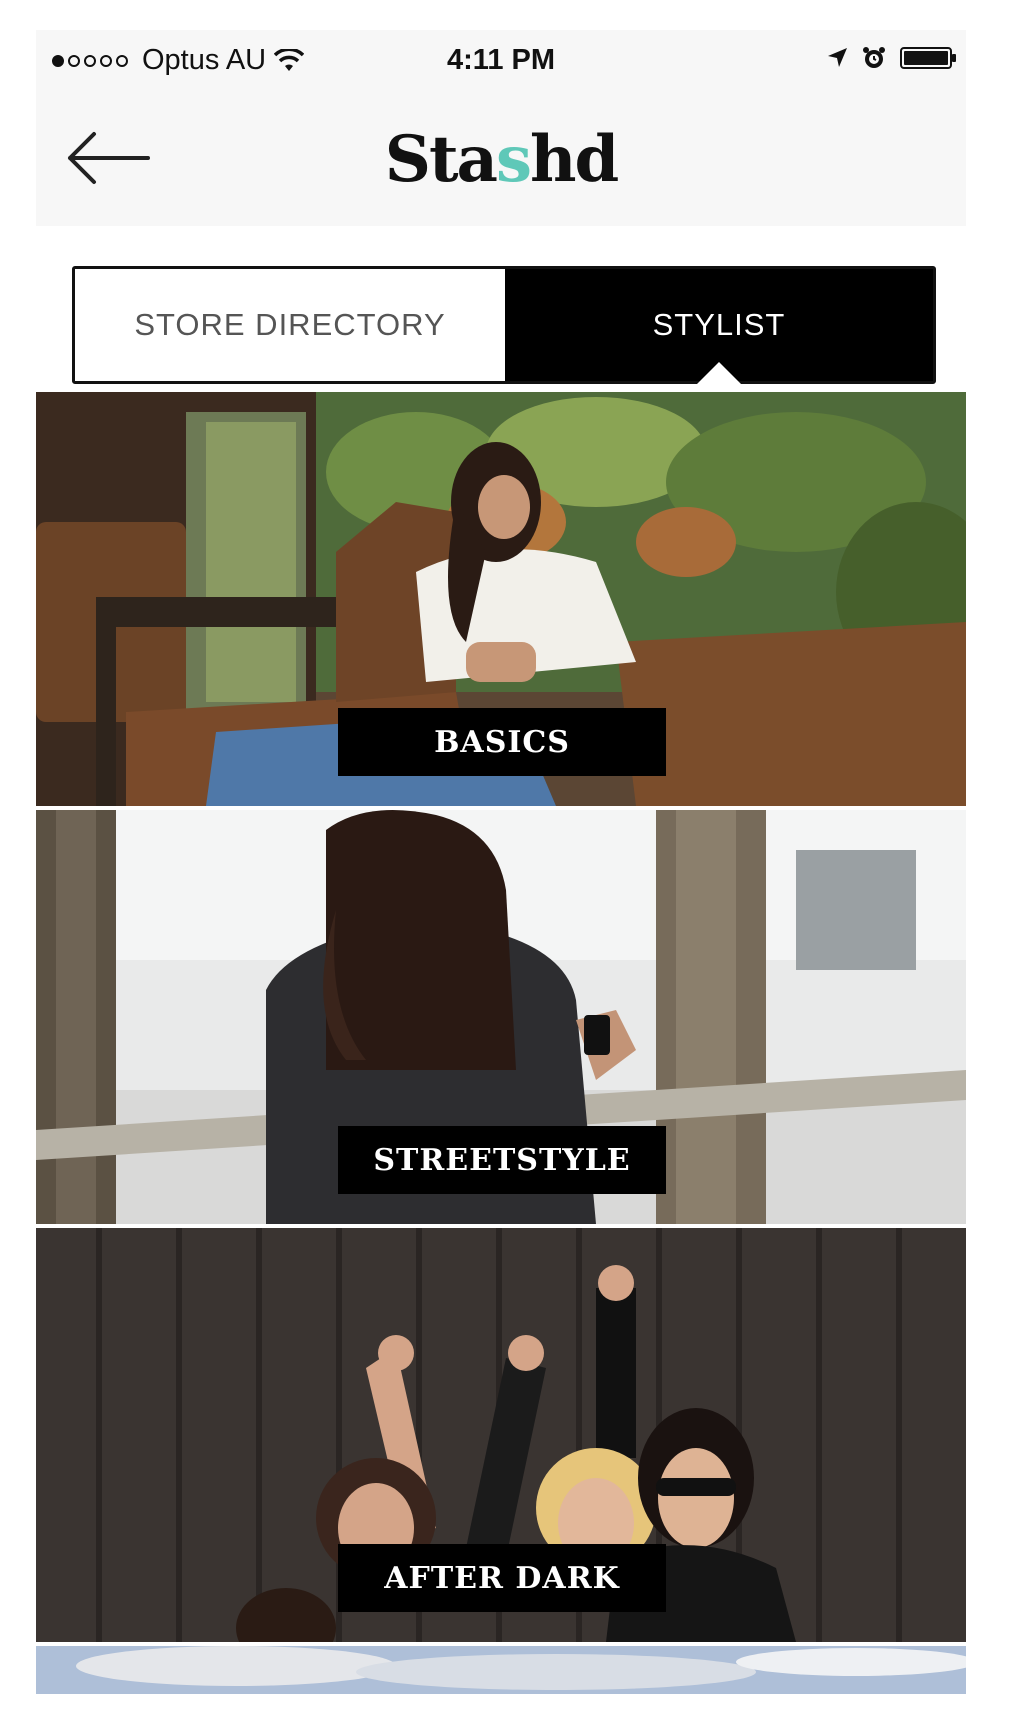 The height and width of the screenshot is (1734, 1024). I want to click on status-bar: Optus AU 4:11 PM, so click(501, 62).